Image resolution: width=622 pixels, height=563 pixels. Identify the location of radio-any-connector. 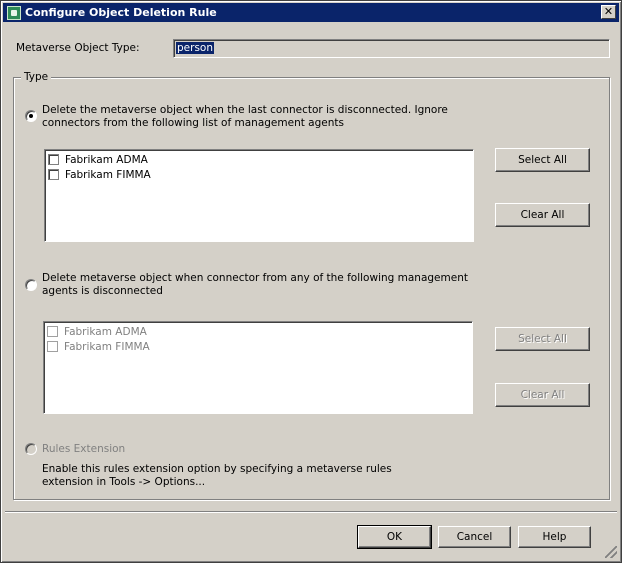
(31, 285).